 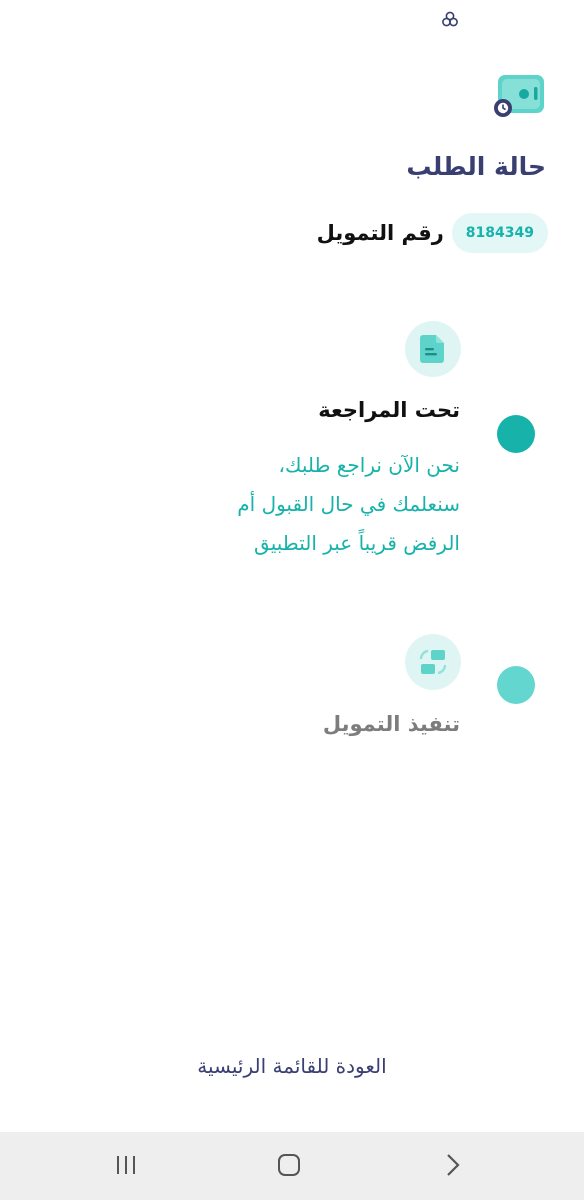 What do you see at coordinates (516, 685) in the screenshot?
I see `step-indicator-pending` at bounding box center [516, 685].